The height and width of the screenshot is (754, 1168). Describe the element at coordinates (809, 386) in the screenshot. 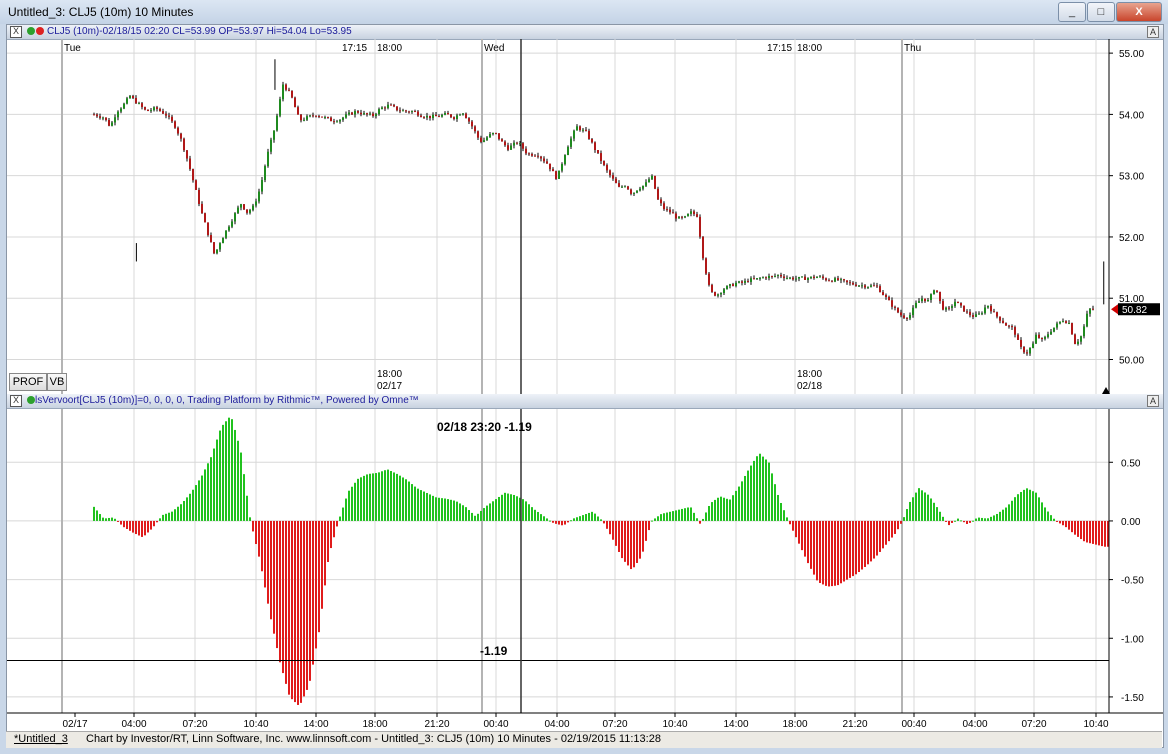

I see `session-date-label: 02/18` at that location.